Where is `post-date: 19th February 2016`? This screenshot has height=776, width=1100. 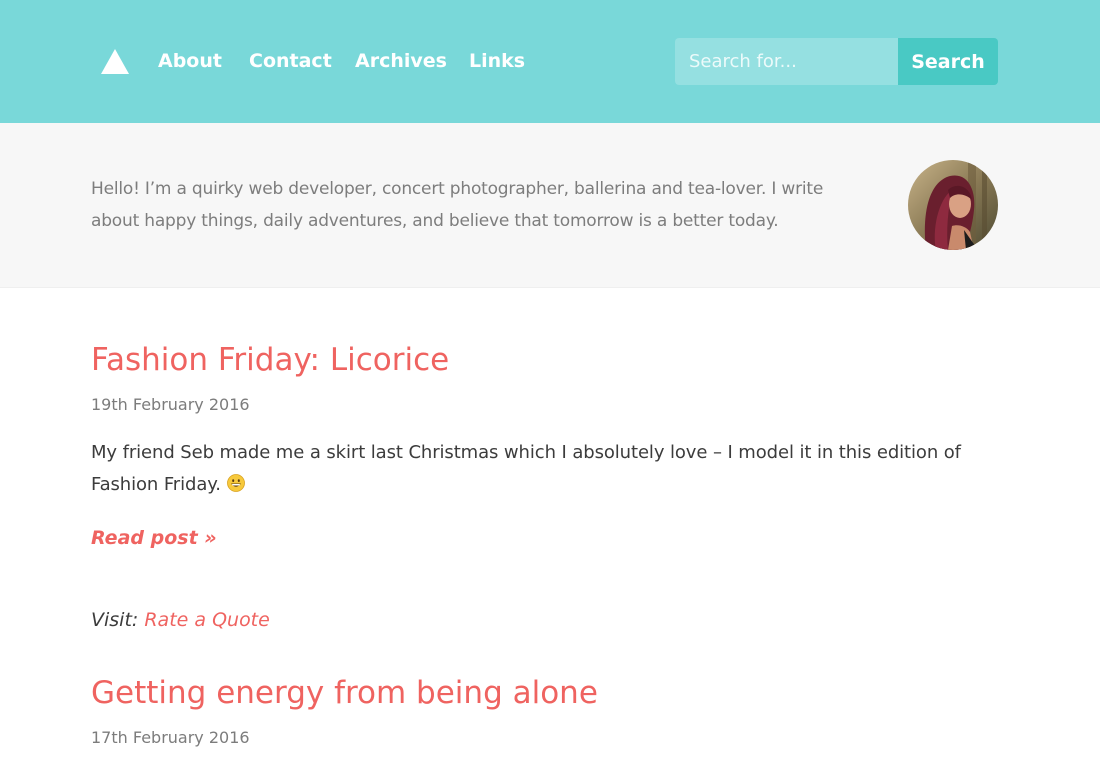
post-date: 19th February 2016 is located at coordinates (170, 404).